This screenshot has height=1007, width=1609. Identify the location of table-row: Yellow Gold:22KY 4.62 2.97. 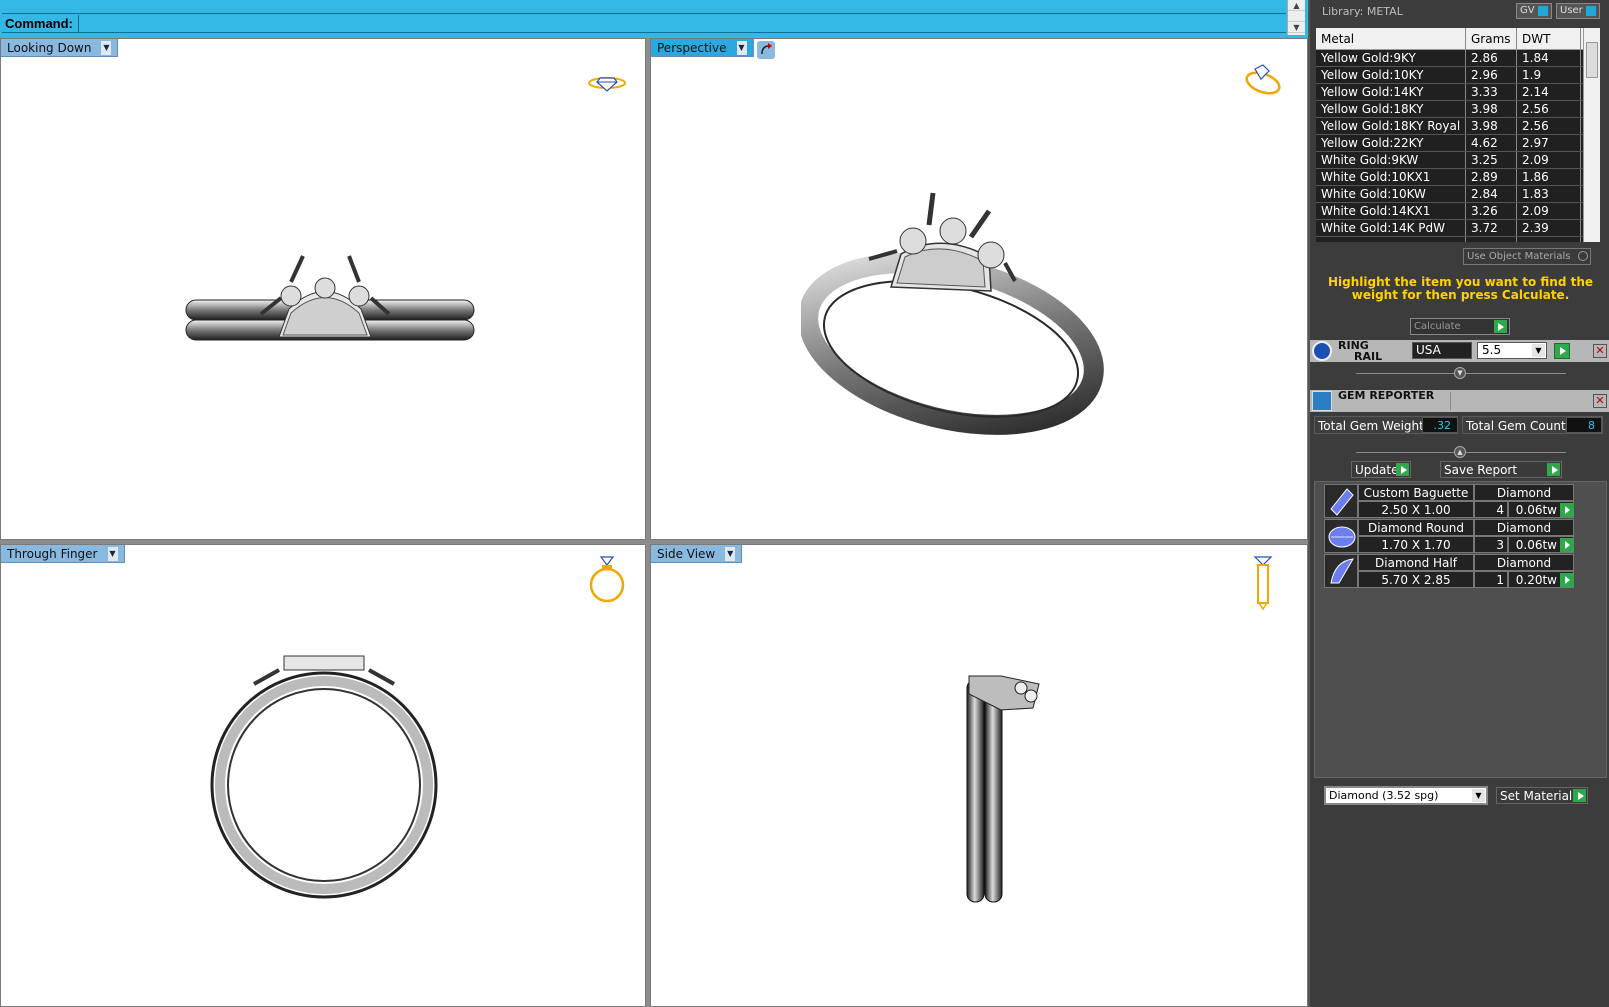
(1458, 143).